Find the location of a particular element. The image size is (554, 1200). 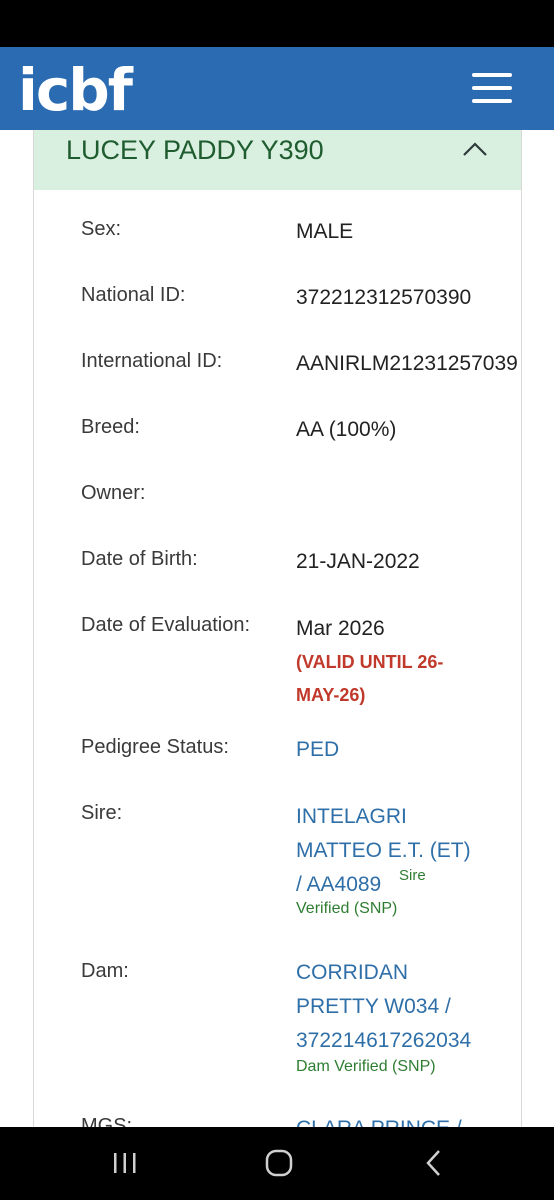

dob-label: Date of Birth: is located at coordinates (139, 559).